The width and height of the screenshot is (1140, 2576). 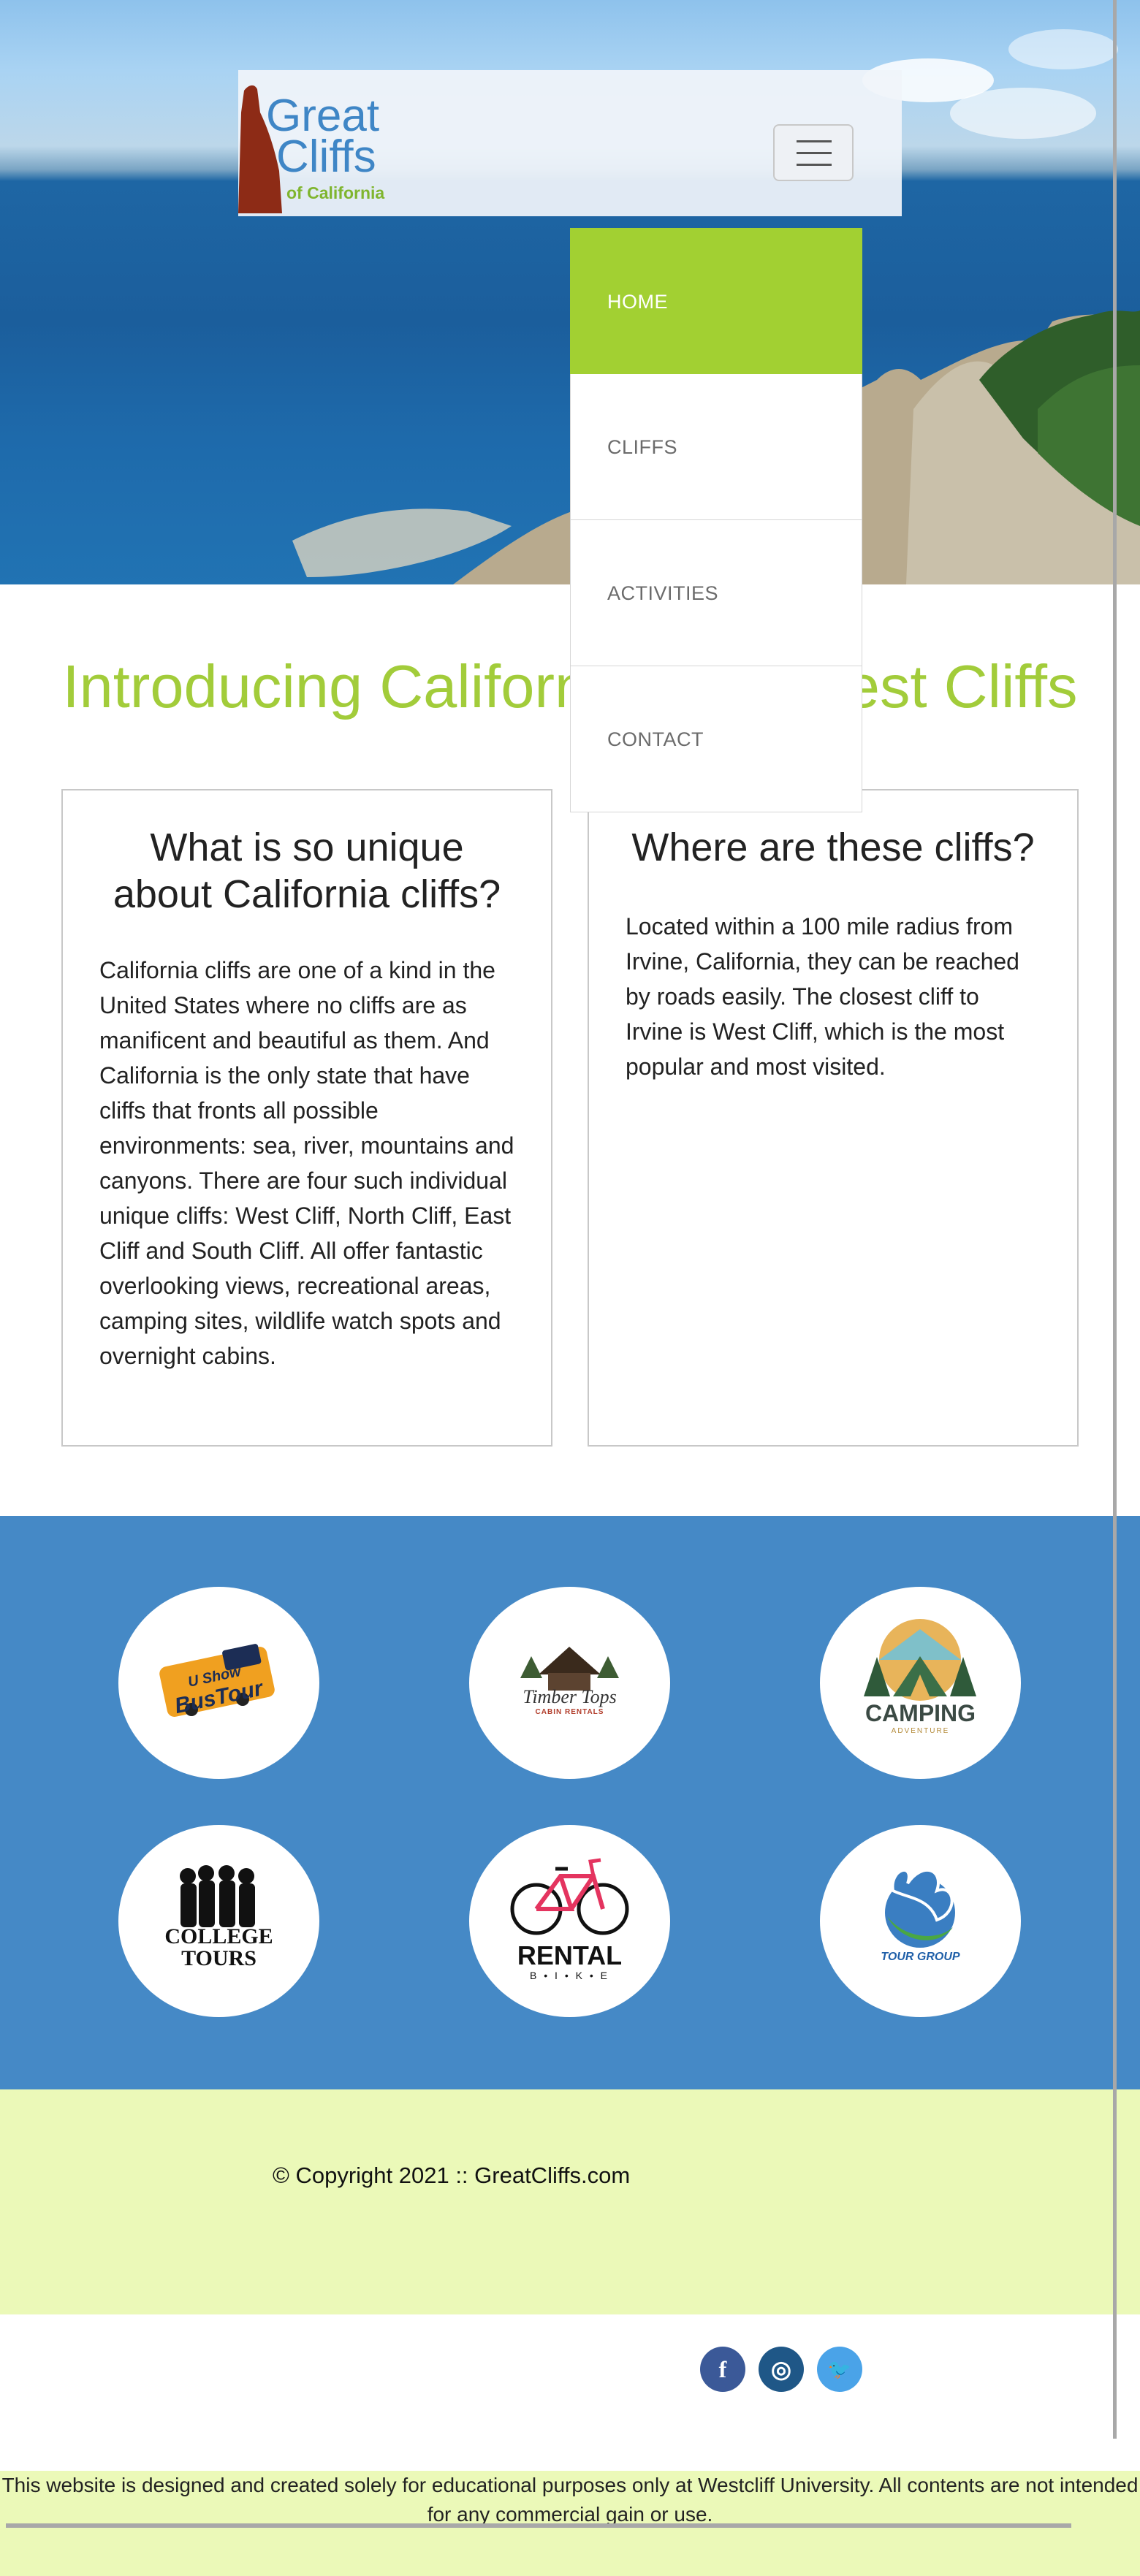 What do you see at coordinates (217, 1896) in the screenshot?
I see `college-tours-logo-icon` at bounding box center [217, 1896].